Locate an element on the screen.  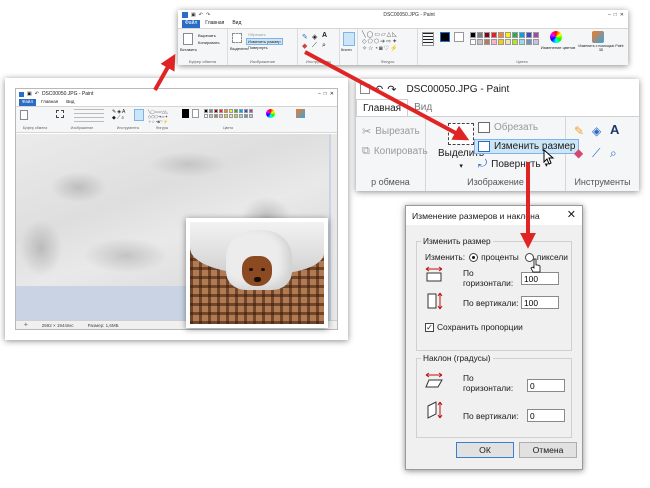
copy-button: ⧉ Копировать is located at coordinates (395, 151).